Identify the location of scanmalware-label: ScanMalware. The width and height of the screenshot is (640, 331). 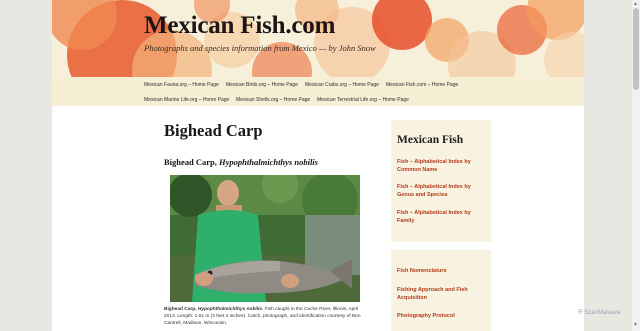
(602, 313).